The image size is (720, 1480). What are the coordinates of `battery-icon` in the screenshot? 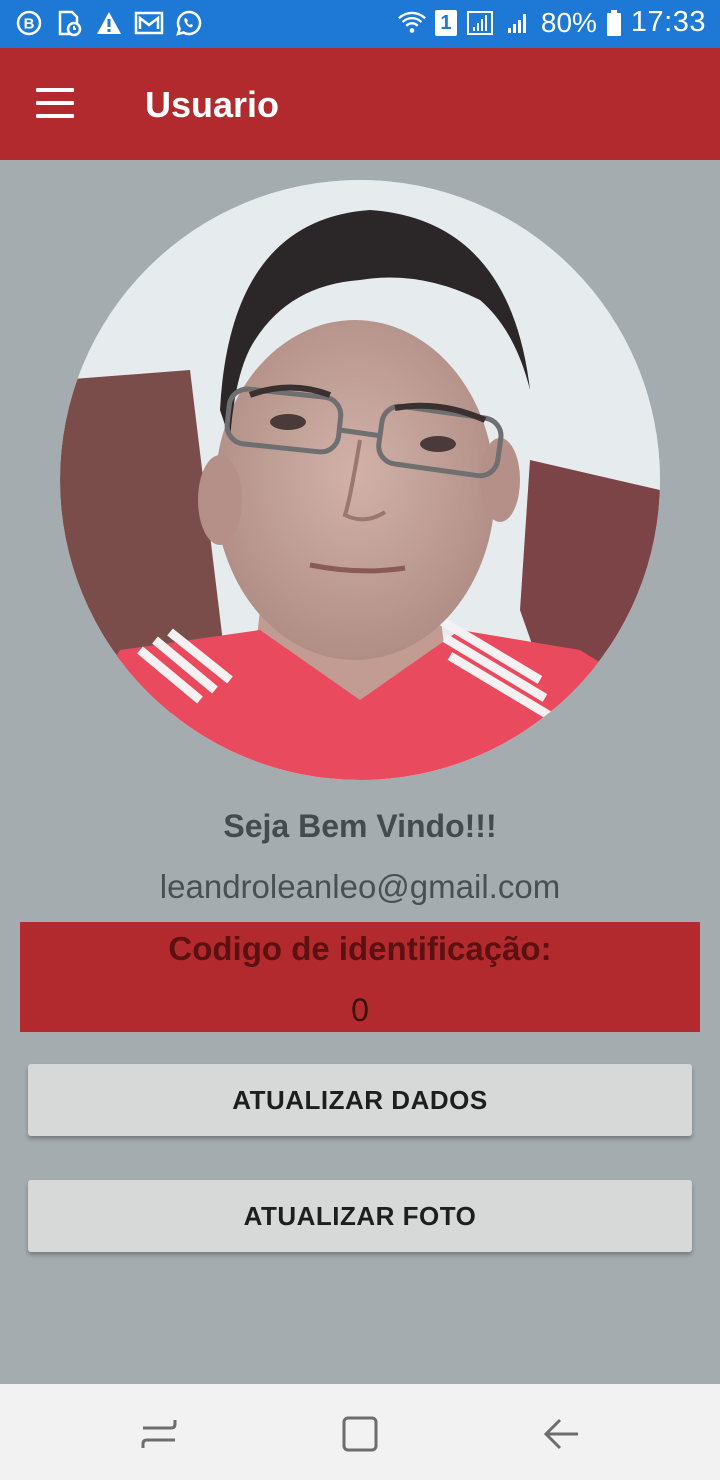 It's located at (614, 23).